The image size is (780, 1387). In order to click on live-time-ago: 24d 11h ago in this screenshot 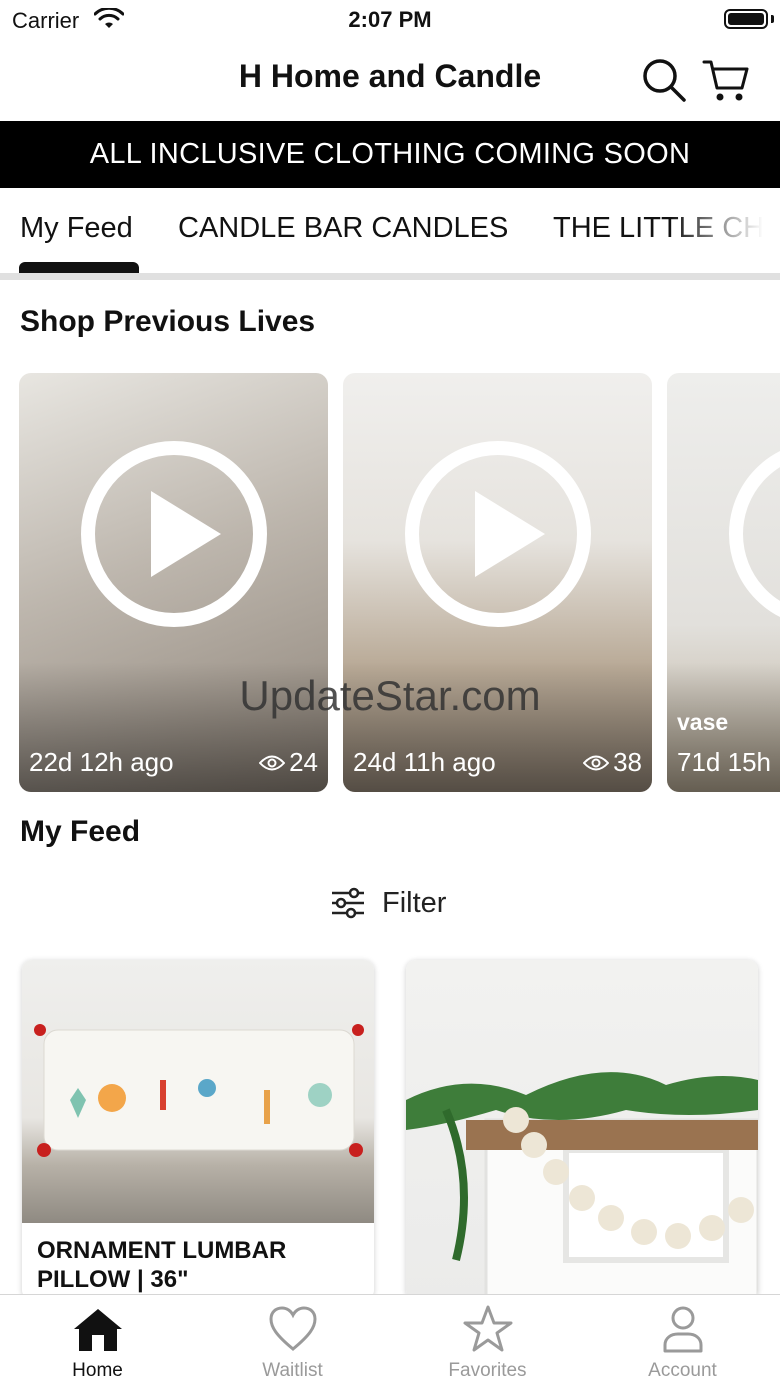, I will do `click(424, 762)`.